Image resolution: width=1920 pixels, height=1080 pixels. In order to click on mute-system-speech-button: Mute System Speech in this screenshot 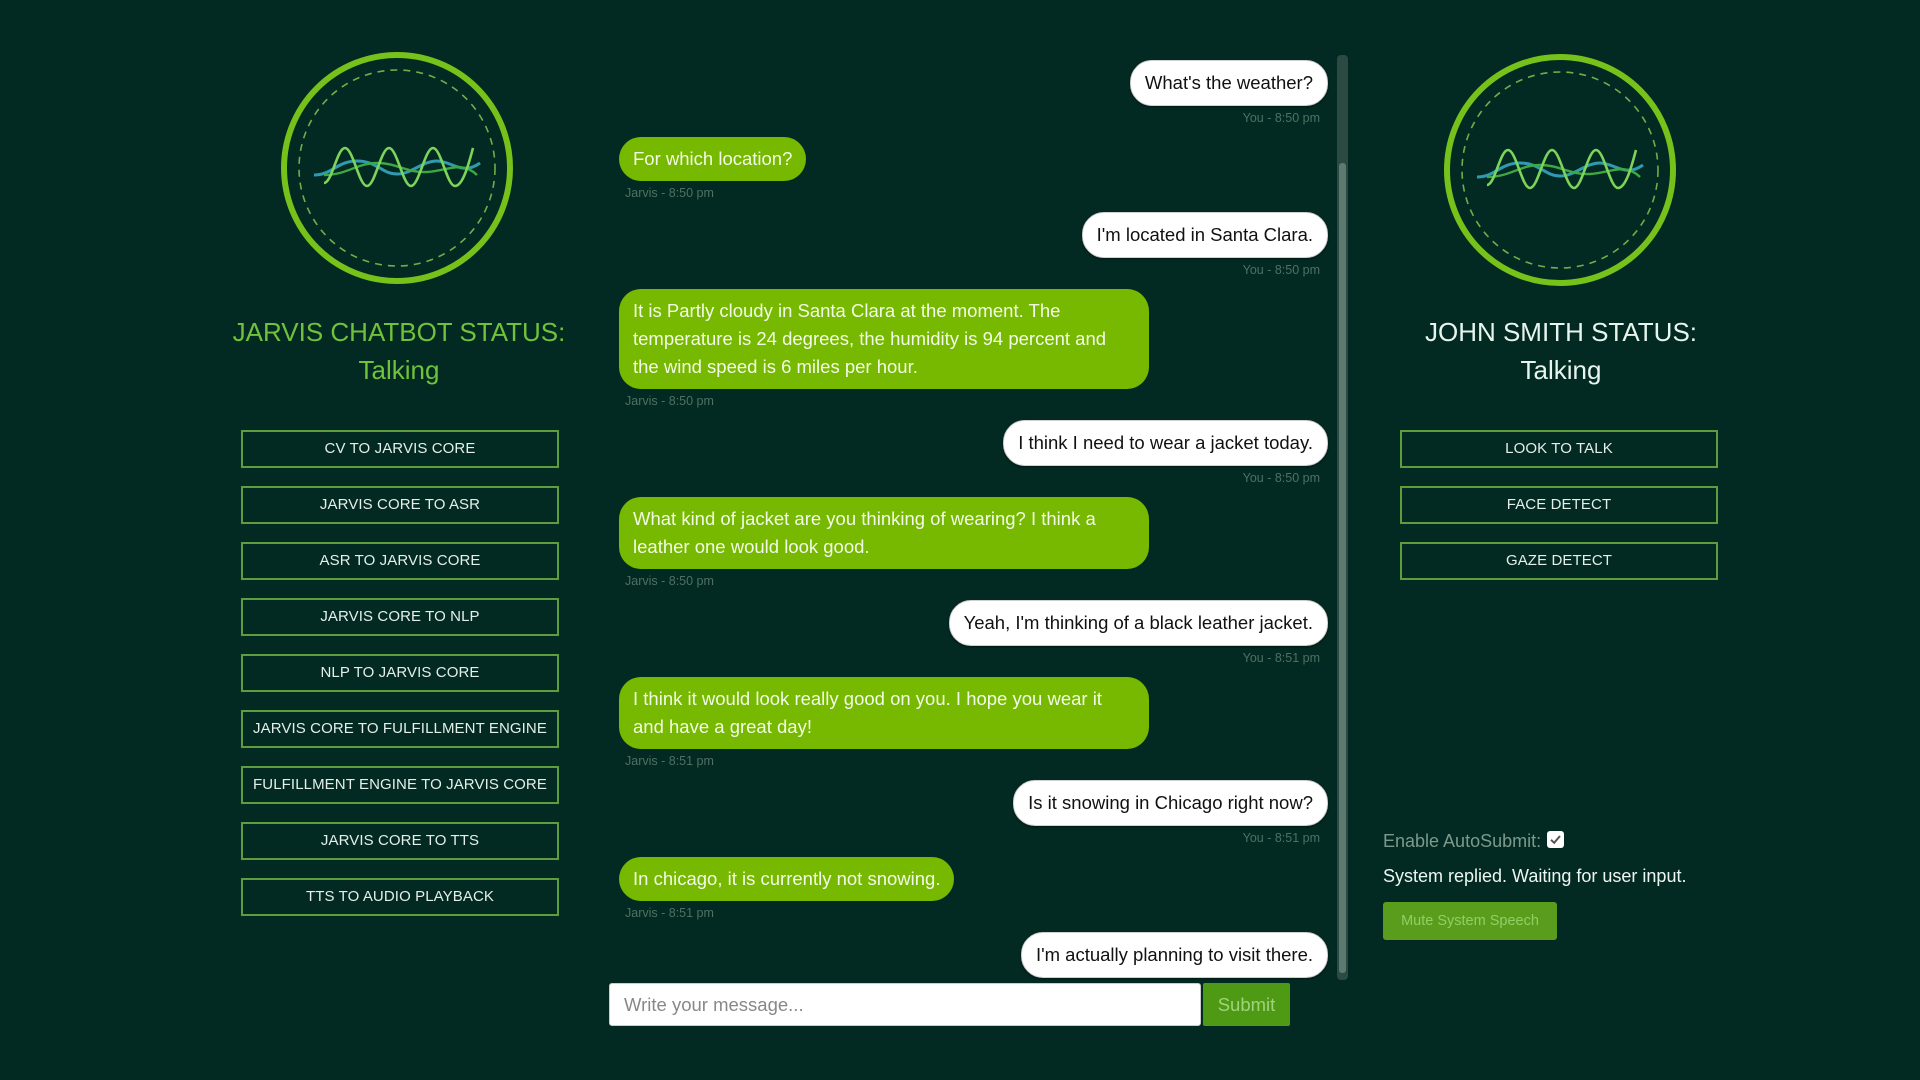, I will do `click(1470, 921)`.